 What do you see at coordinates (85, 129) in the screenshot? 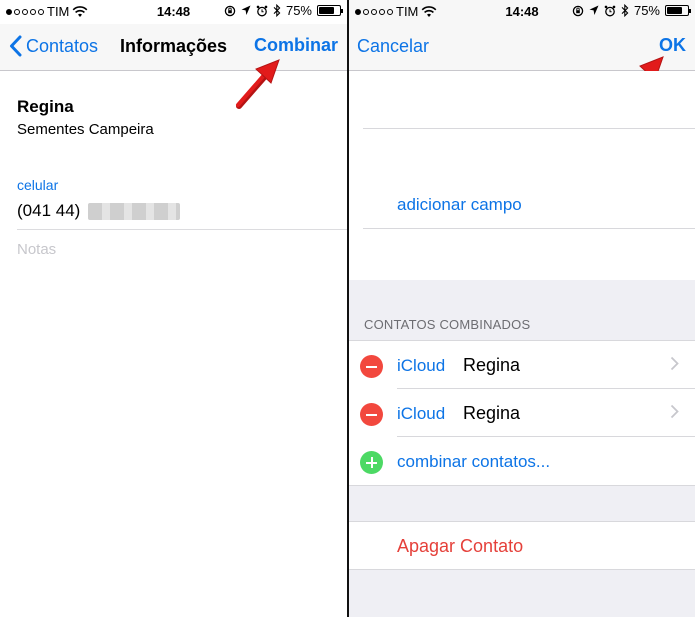
I see `contact-company: Sementes Campeira` at bounding box center [85, 129].